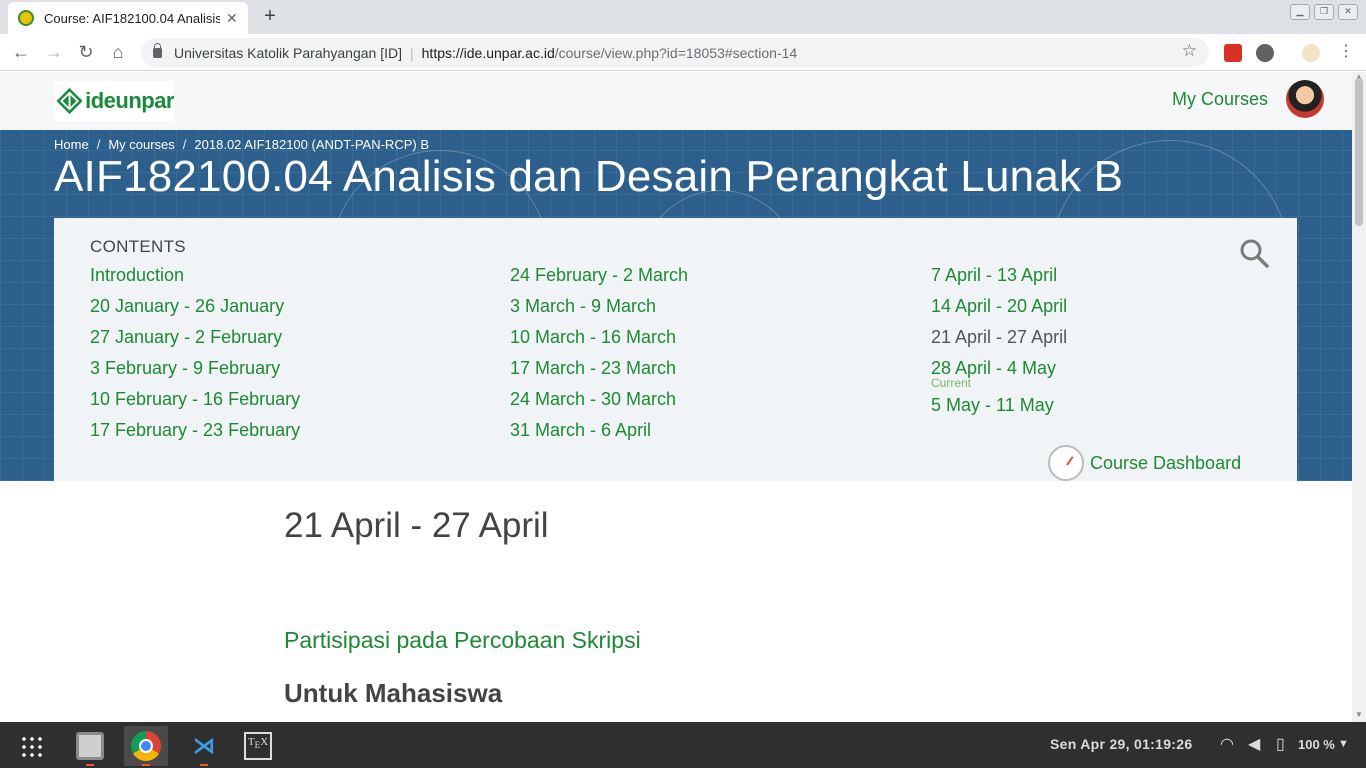 The width and height of the screenshot is (1366, 768). What do you see at coordinates (1359, 714) in the screenshot?
I see `scroll-down-icon: ▼` at bounding box center [1359, 714].